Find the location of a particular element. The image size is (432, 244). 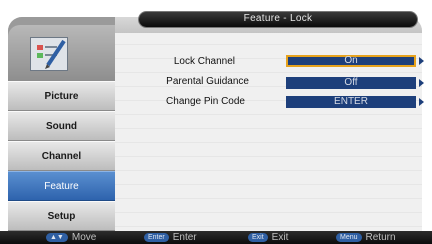

hint-label: Move is located at coordinates (84, 237).